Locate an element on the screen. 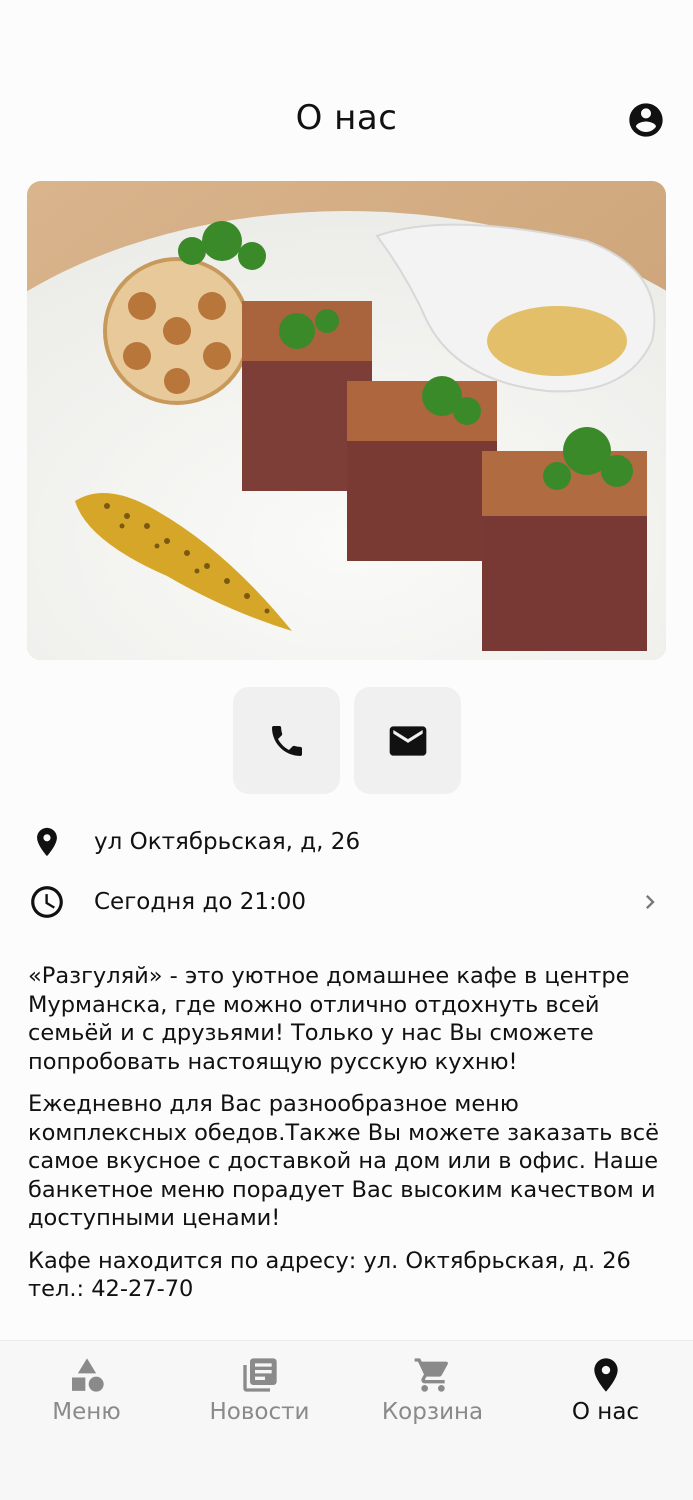  cart-icon is located at coordinates (431, 1375).